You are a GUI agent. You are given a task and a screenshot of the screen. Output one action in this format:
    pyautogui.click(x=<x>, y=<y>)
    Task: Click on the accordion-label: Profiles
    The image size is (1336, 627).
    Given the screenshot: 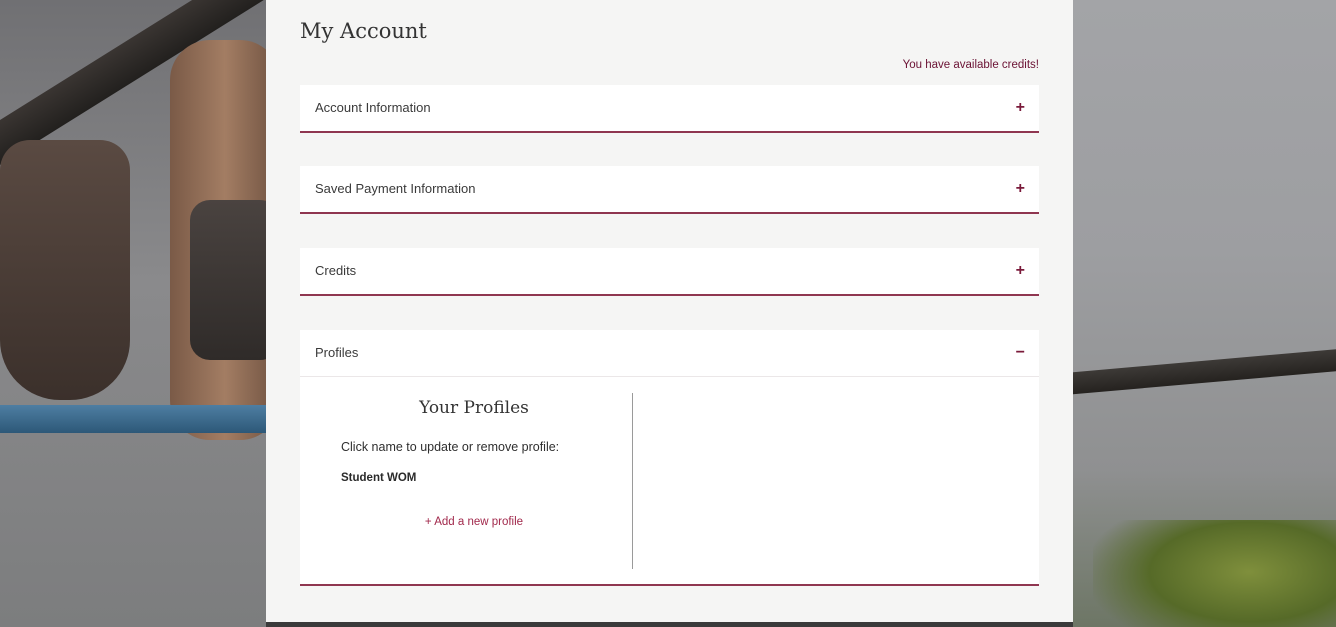 What is the action you would take?
    pyautogui.click(x=337, y=352)
    